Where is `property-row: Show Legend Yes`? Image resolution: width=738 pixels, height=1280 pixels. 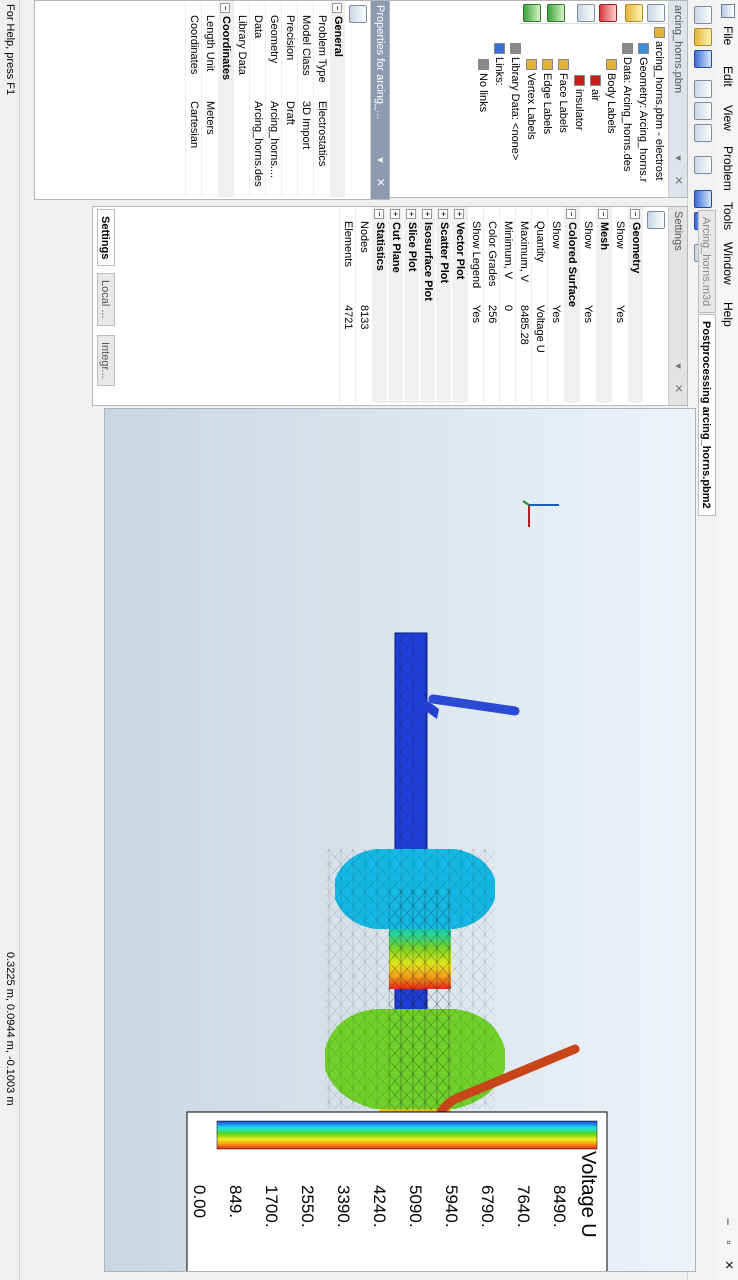 property-row: Show Legend Yes is located at coordinates (475, 305).